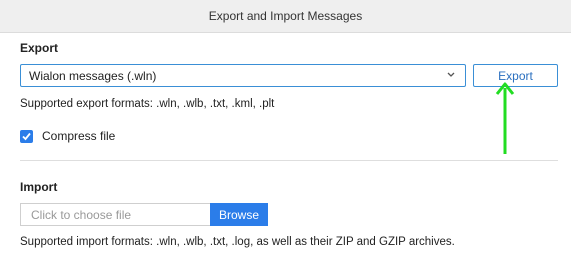  What do you see at coordinates (451, 74) in the screenshot?
I see `chevron-down-icon` at bounding box center [451, 74].